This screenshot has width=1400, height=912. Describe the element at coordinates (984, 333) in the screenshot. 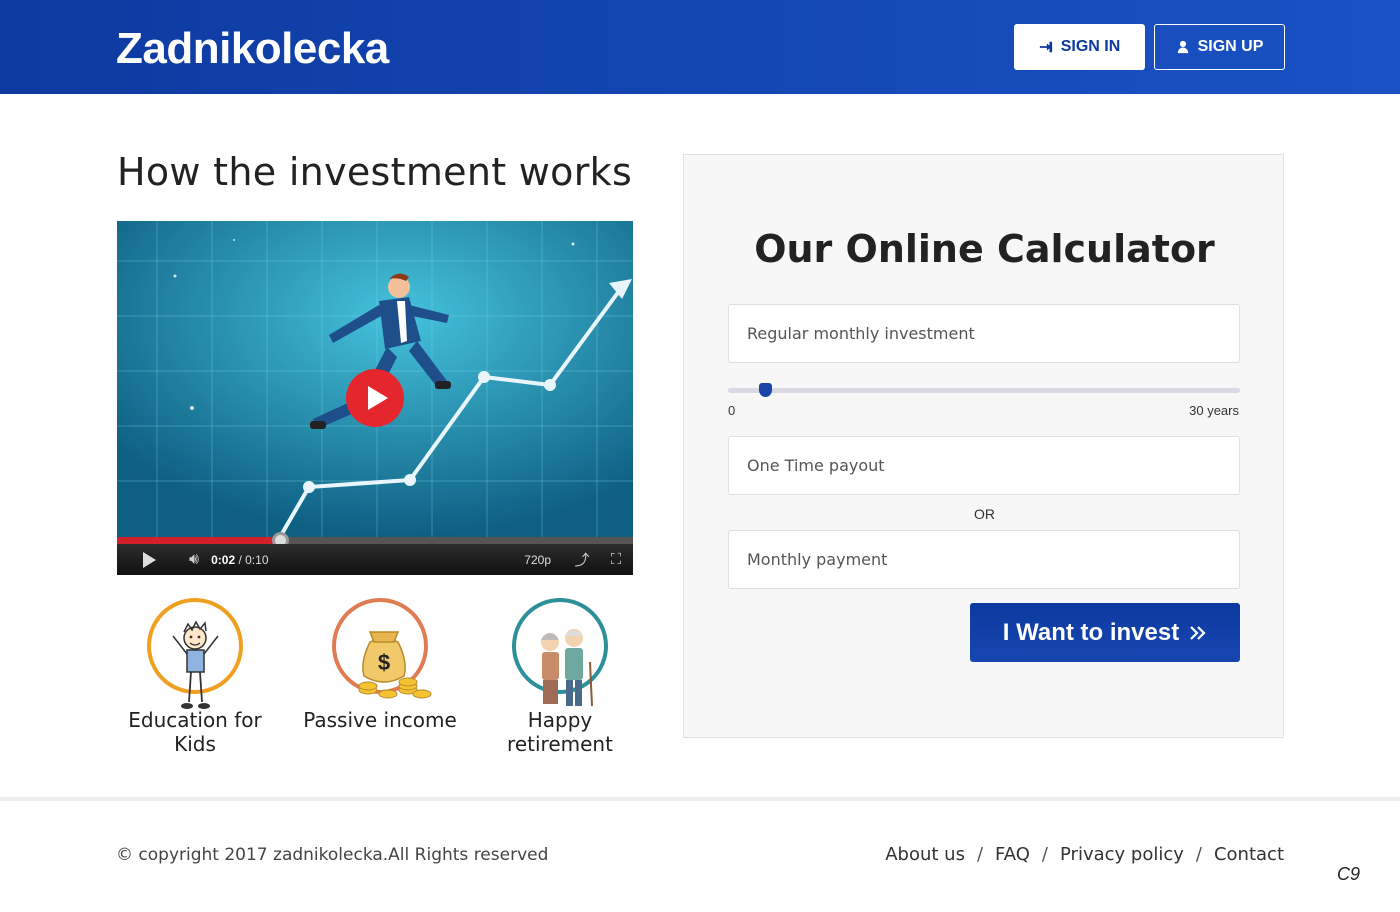

I see `monthly-investment-input: Regular monthly investment` at that location.